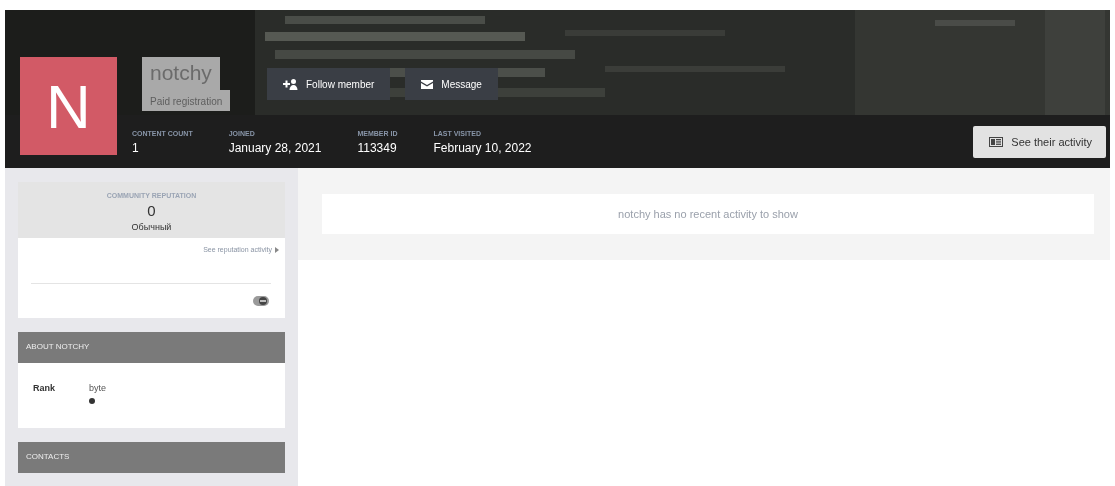 The height and width of the screenshot is (486, 1115). What do you see at coordinates (151, 347) in the screenshot?
I see `section-header: ABOUT NOTCHY` at bounding box center [151, 347].